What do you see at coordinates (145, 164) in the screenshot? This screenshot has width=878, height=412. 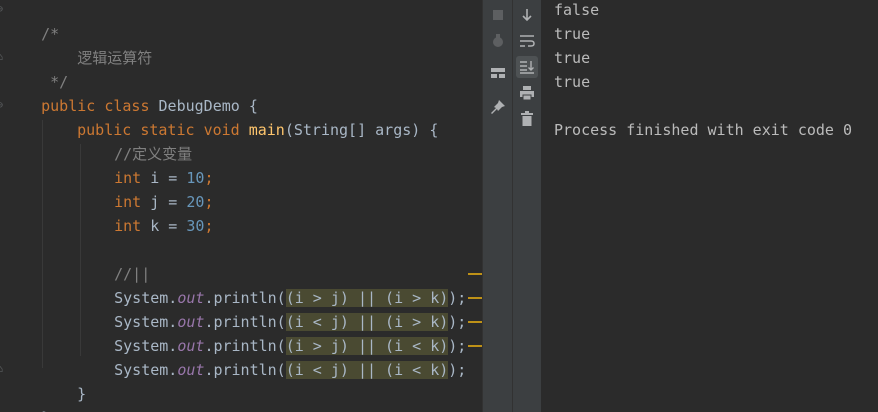 I see `code-line-decl-i: int i = 10;` at bounding box center [145, 164].